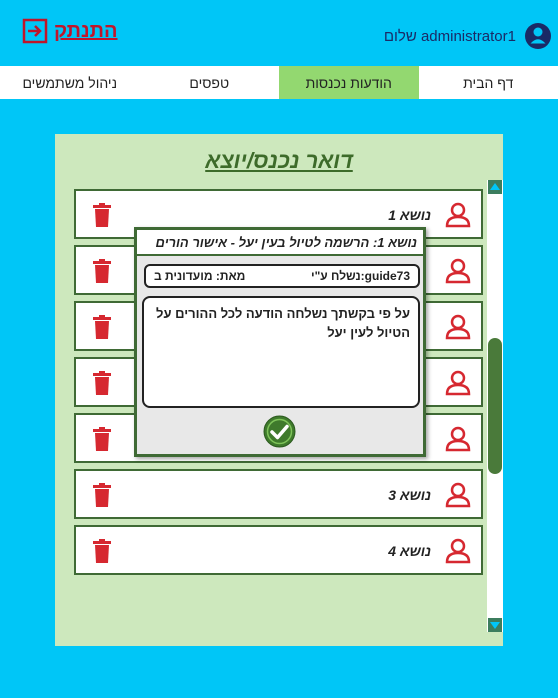 This screenshot has width=558, height=698. Describe the element at coordinates (86, 31) in the screenshot. I see `logout-label: התנתק` at that location.